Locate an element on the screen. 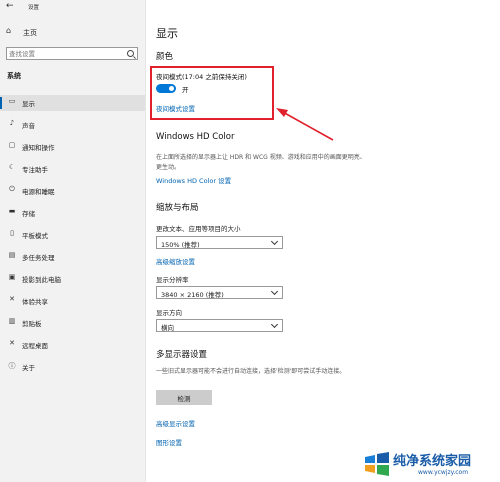  watermark-url: www.ycwjzy.com is located at coordinates (443, 472).